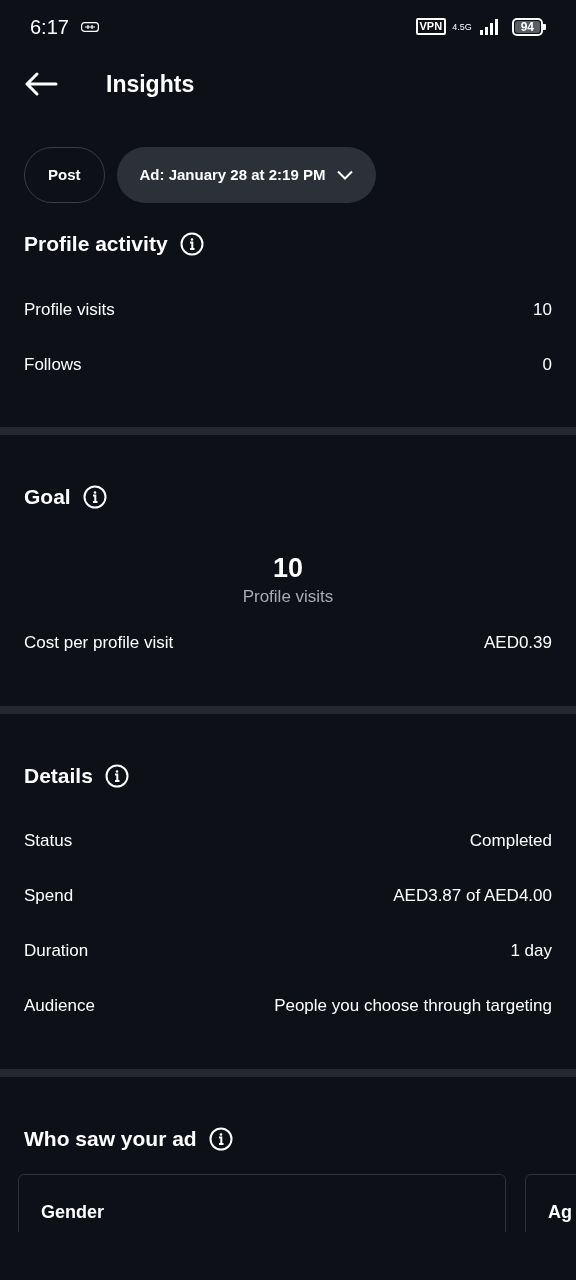 Image resolution: width=576 pixels, height=1280 pixels. What do you see at coordinates (288, 597) in the screenshot?
I see `metric-label: Profile visits` at bounding box center [288, 597].